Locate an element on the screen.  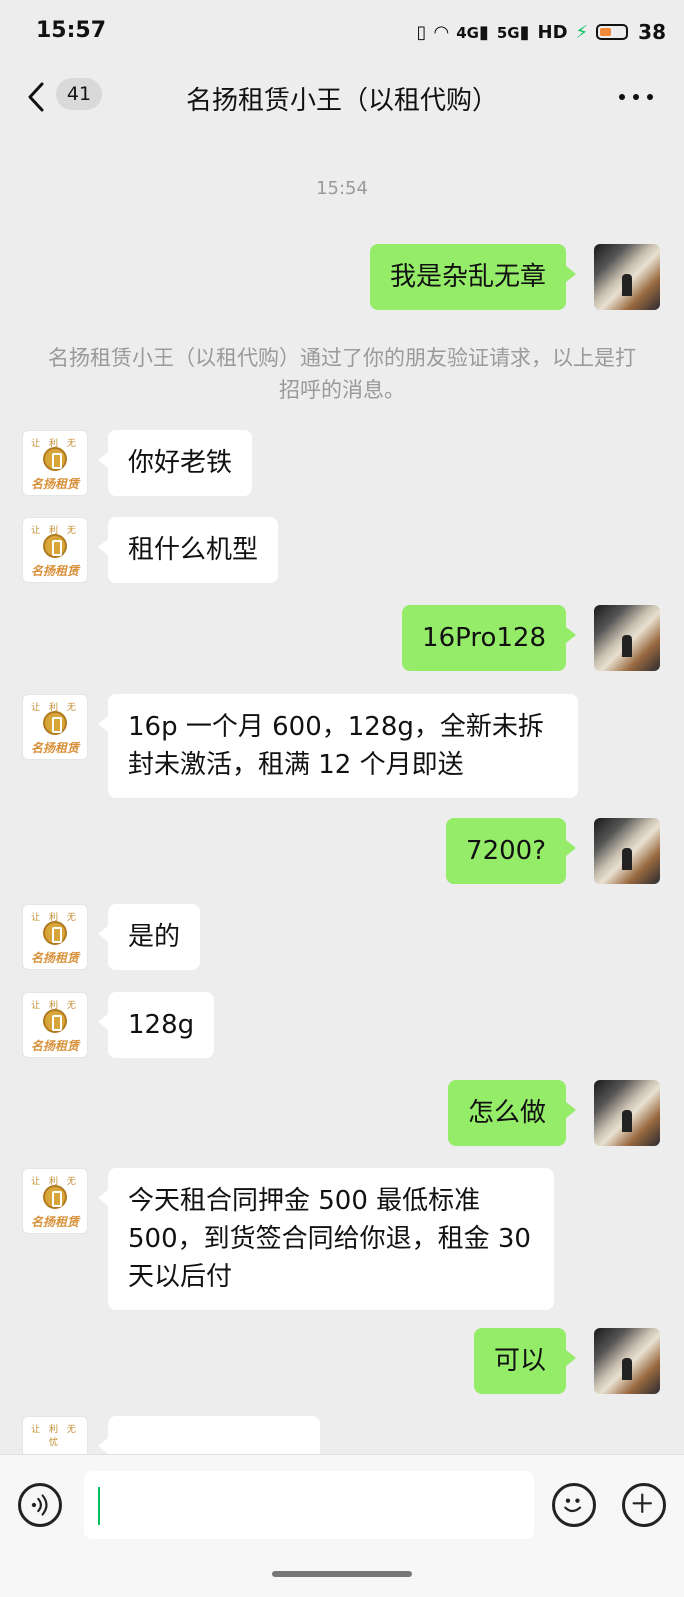
message-bubble-received: 是的 is located at coordinates (149, 937).